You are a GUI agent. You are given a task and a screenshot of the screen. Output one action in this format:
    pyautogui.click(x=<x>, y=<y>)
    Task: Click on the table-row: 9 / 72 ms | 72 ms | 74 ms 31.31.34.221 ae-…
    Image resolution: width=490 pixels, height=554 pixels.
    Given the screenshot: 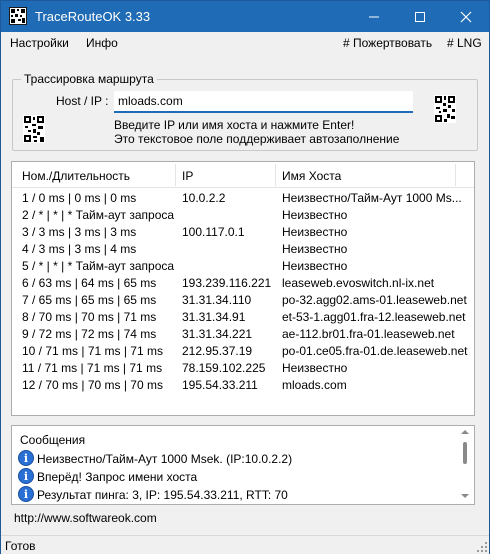 What is the action you would take?
    pyautogui.click(x=243, y=334)
    